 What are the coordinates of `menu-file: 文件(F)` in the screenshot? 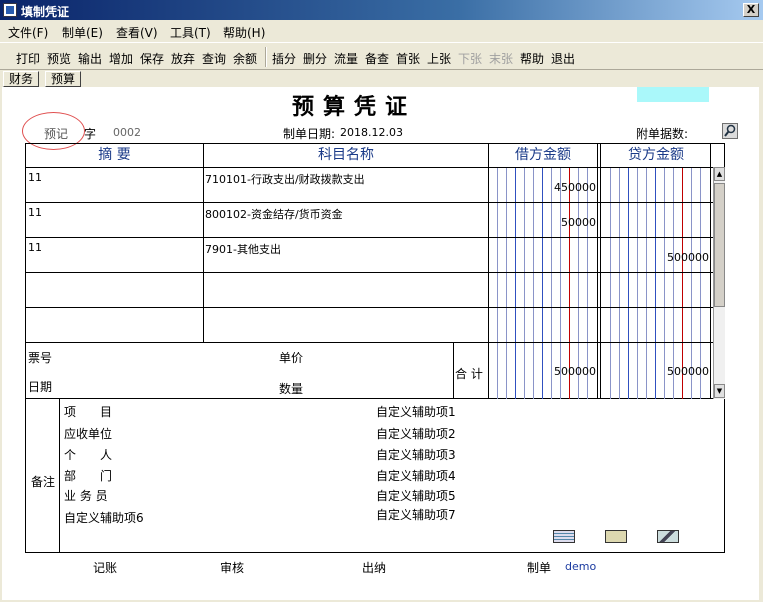 It's located at (28, 32).